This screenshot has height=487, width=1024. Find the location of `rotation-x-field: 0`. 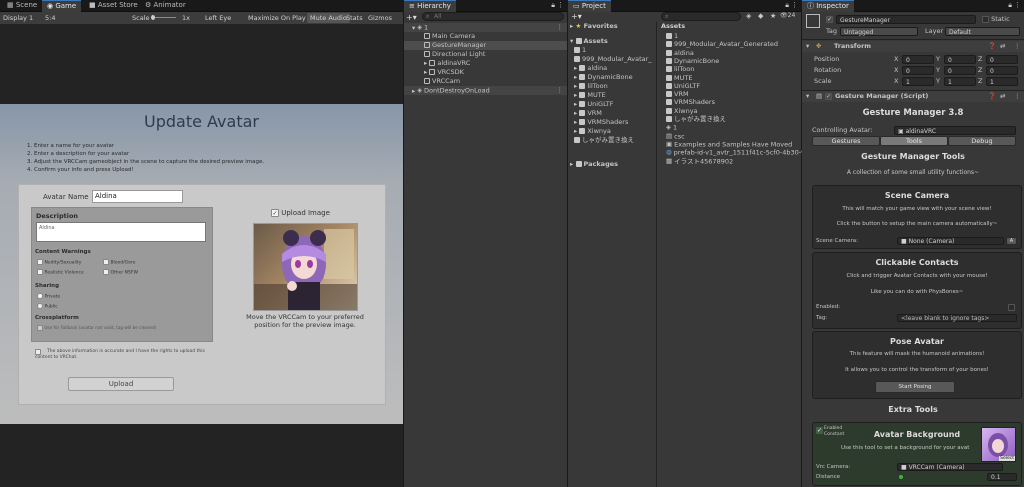

rotation-x-field: 0 is located at coordinates (918, 70).